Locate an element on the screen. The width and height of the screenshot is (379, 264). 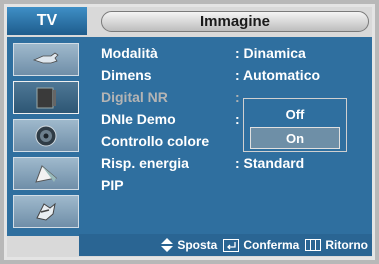
sidebar-item-channel is located at coordinates (46, 173).